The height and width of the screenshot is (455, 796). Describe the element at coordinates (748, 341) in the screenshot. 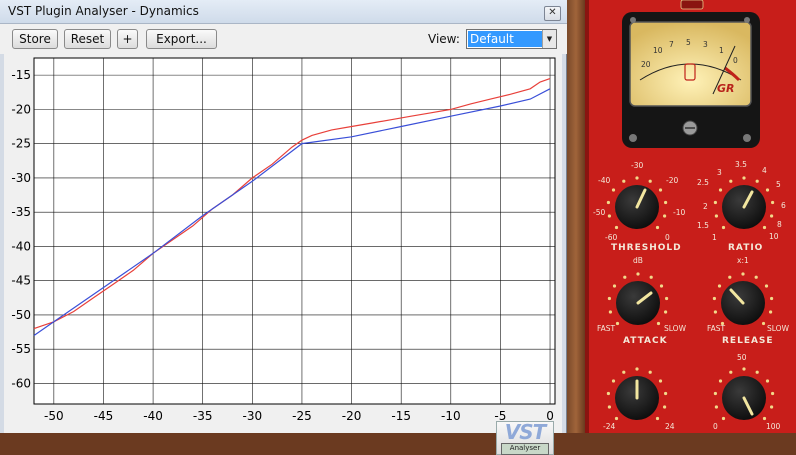

I see `release-title: RELEASE` at that location.